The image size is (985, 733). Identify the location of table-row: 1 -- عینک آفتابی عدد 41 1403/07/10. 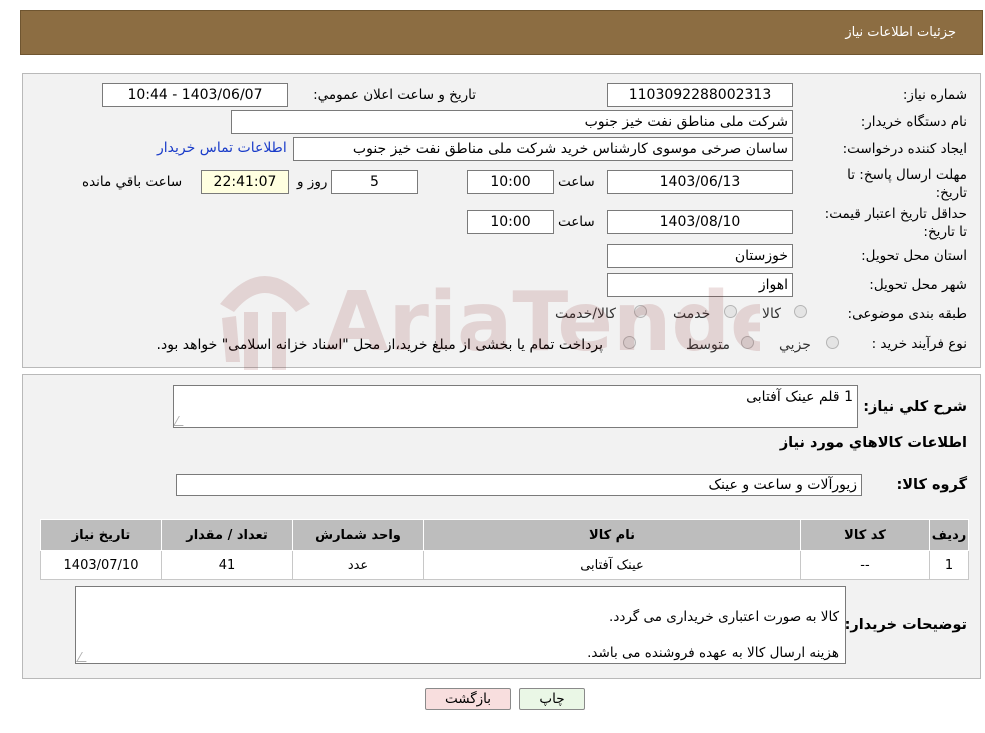
(504, 565).